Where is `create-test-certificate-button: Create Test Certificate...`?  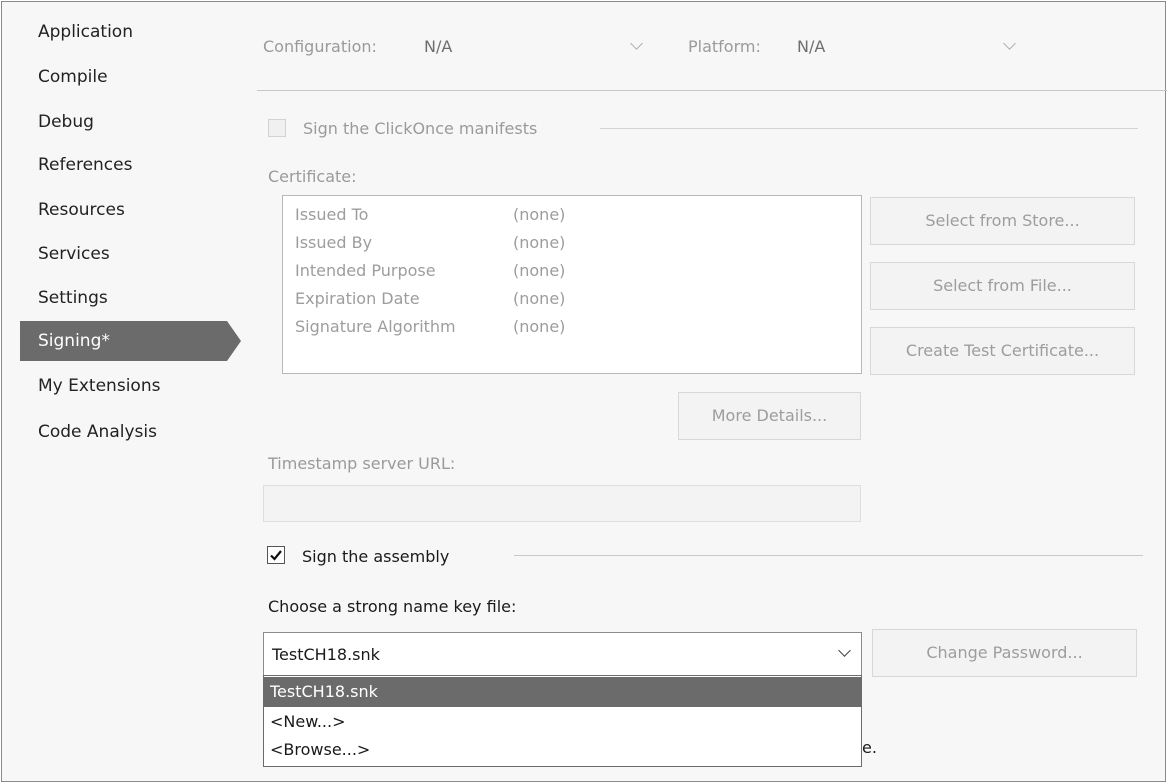
create-test-certificate-button: Create Test Certificate... is located at coordinates (1002, 351).